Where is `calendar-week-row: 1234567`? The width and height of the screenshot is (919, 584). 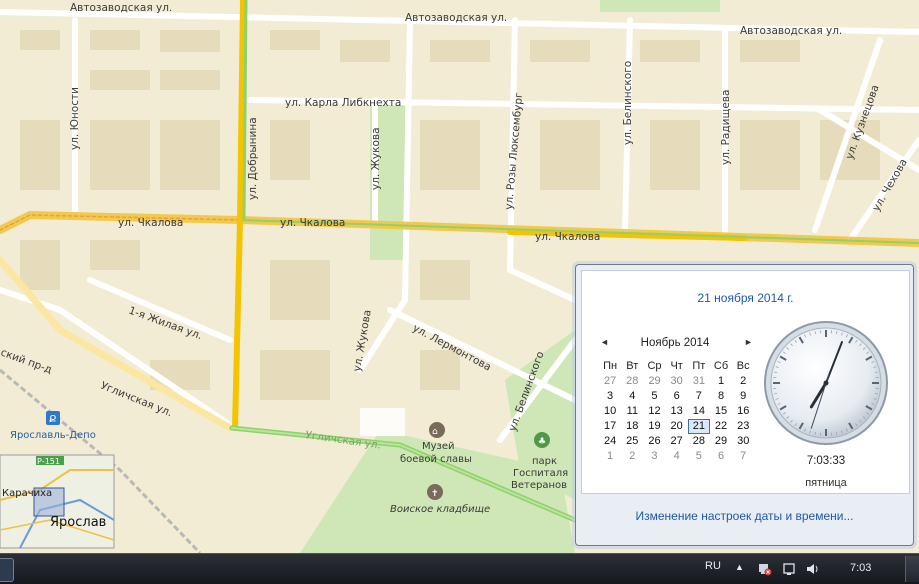 calendar-week-row: 1234567 is located at coordinates (676, 456).